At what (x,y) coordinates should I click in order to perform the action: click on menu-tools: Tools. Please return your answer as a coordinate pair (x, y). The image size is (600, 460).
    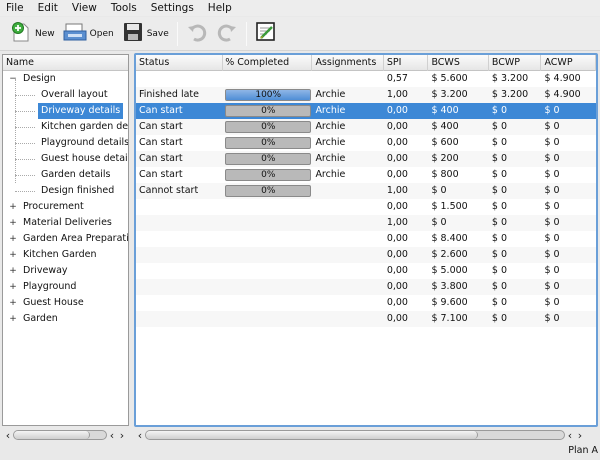
    Looking at the image, I should click on (124, 8).